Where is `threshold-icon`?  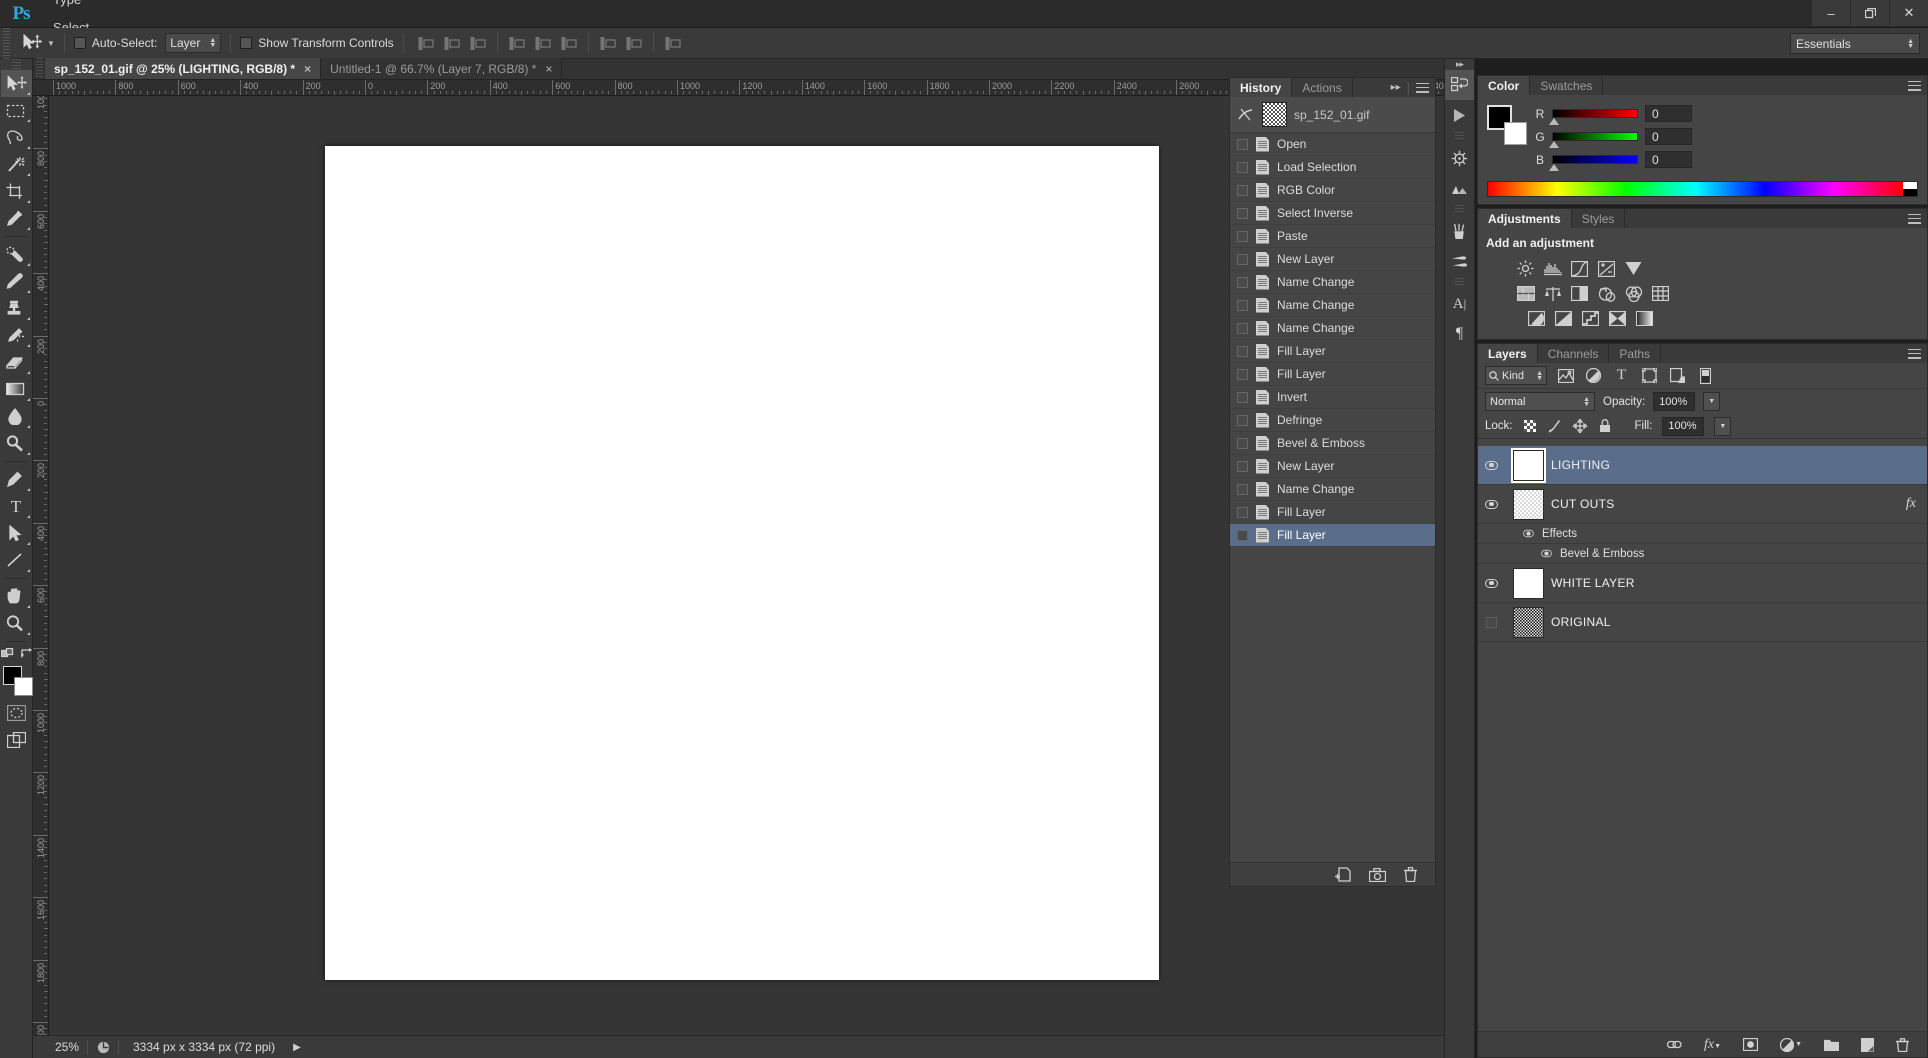 threshold-icon is located at coordinates (1590, 318).